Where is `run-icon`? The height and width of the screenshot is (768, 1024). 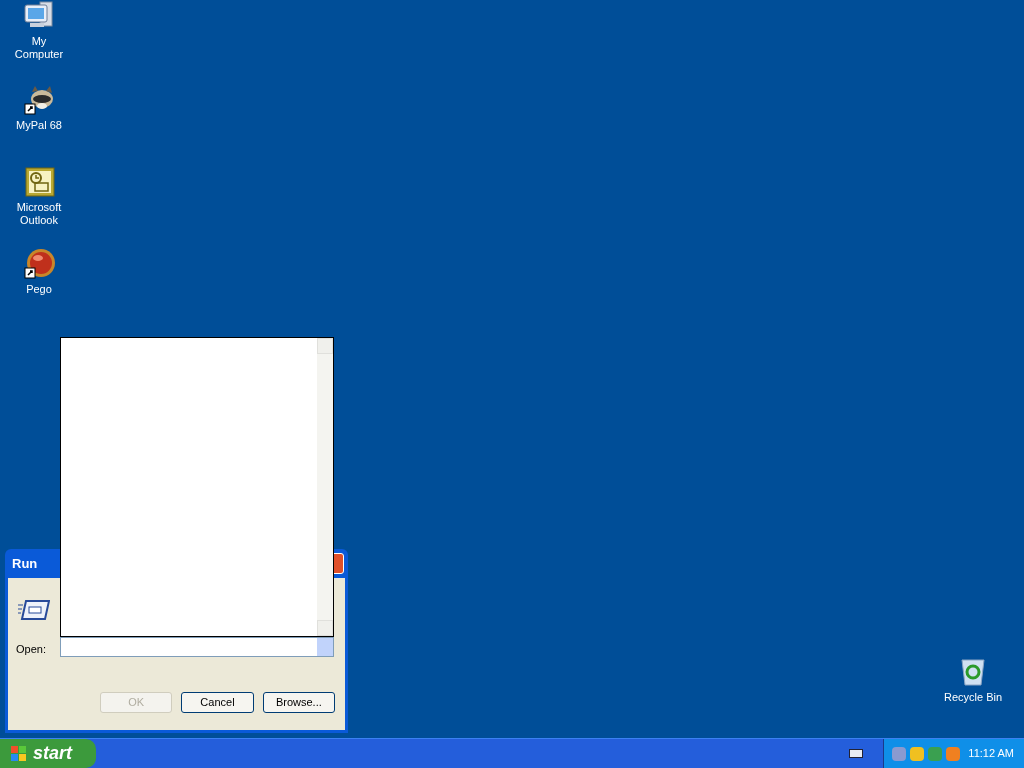 run-icon is located at coordinates (34, 610).